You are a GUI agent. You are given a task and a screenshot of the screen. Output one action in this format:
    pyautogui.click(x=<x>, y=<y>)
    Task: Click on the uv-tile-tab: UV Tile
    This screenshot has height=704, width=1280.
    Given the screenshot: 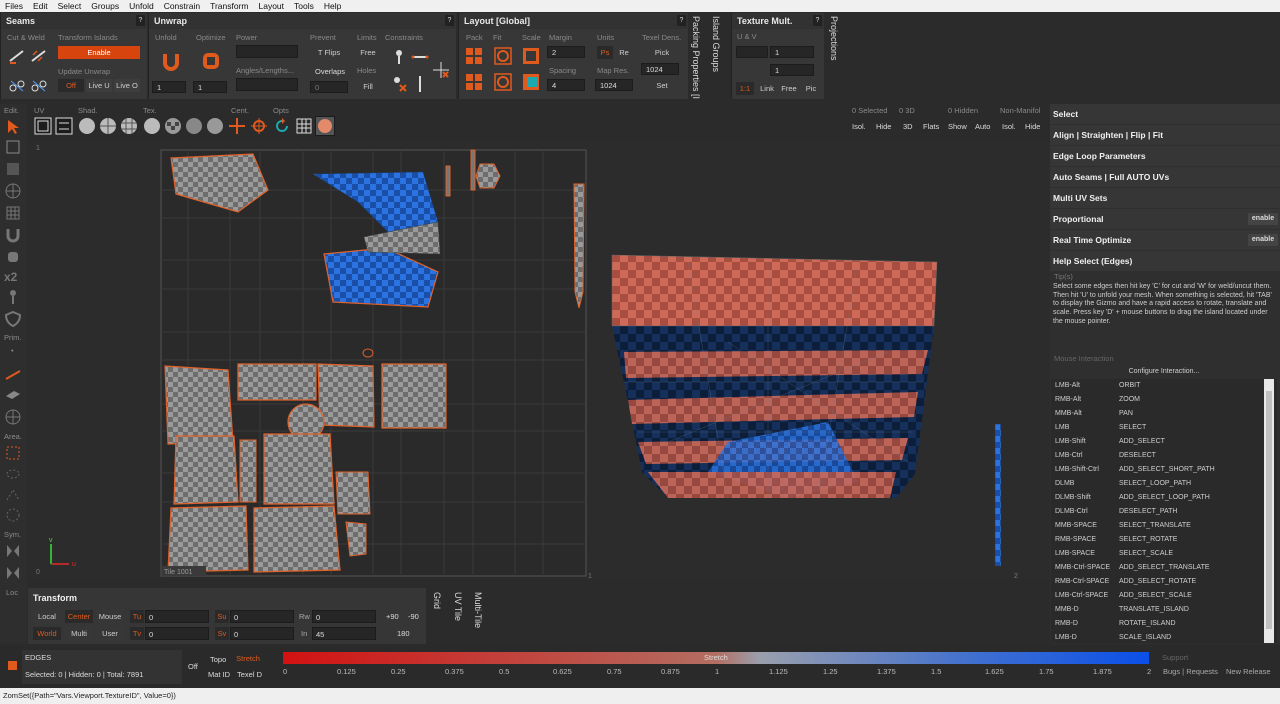 What is the action you would take?
    pyautogui.click(x=458, y=606)
    